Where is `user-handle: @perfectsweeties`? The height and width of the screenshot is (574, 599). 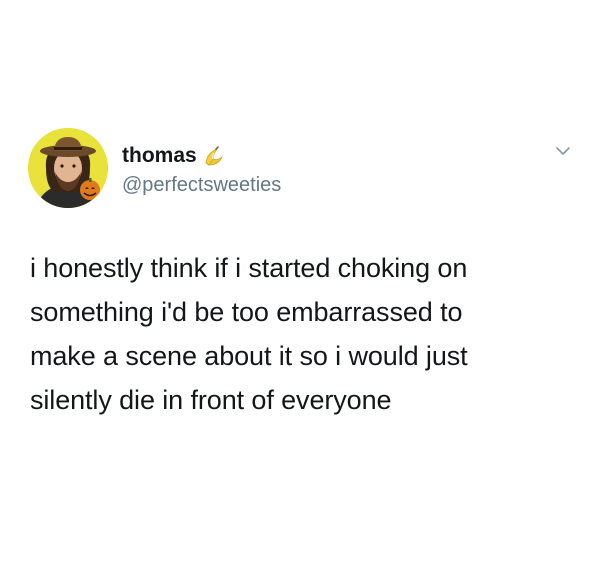 user-handle: @perfectsweeties is located at coordinates (201, 185).